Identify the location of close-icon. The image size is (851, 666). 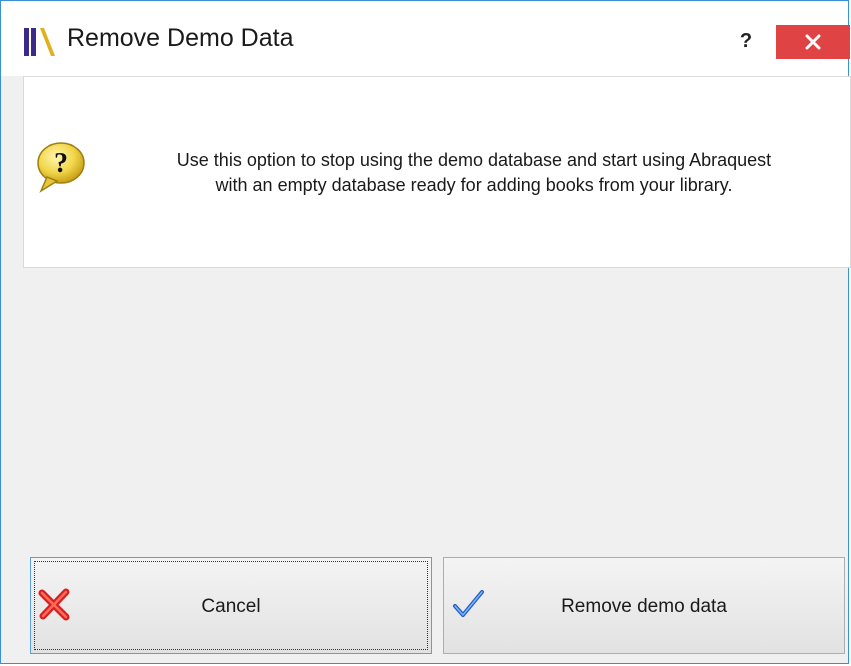
(813, 42).